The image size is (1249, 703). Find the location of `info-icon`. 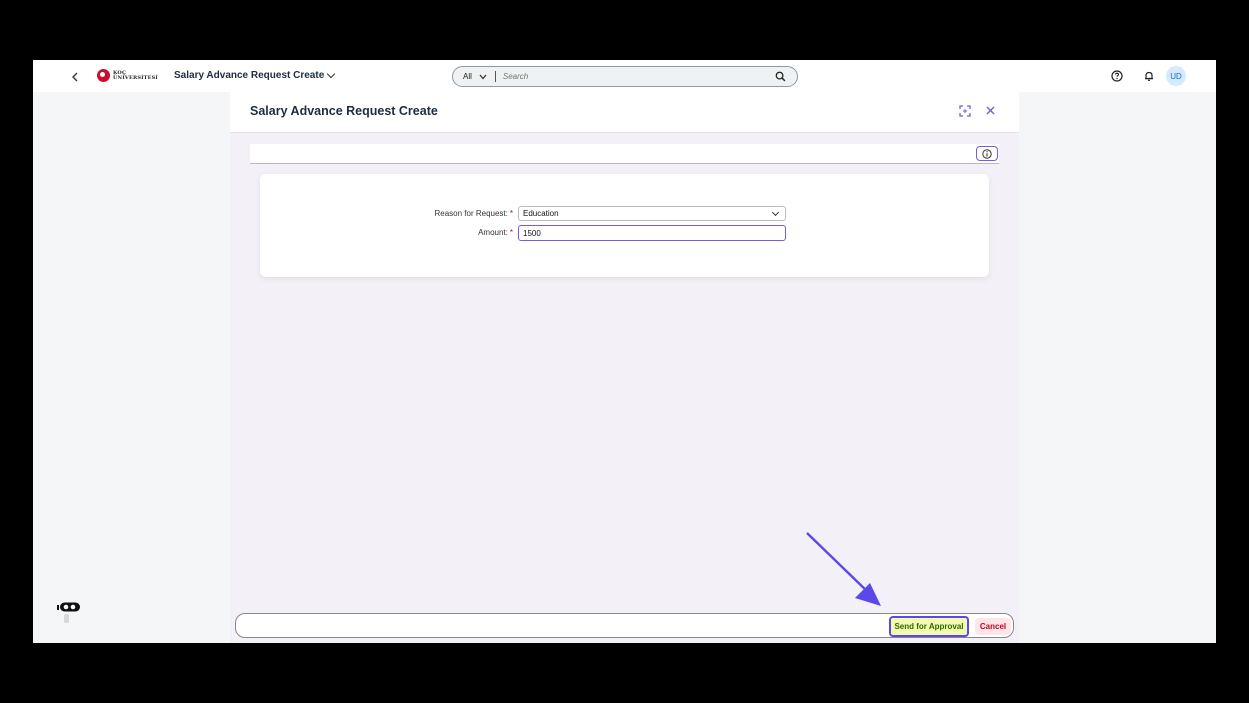

info-icon is located at coordinates (987, 153).